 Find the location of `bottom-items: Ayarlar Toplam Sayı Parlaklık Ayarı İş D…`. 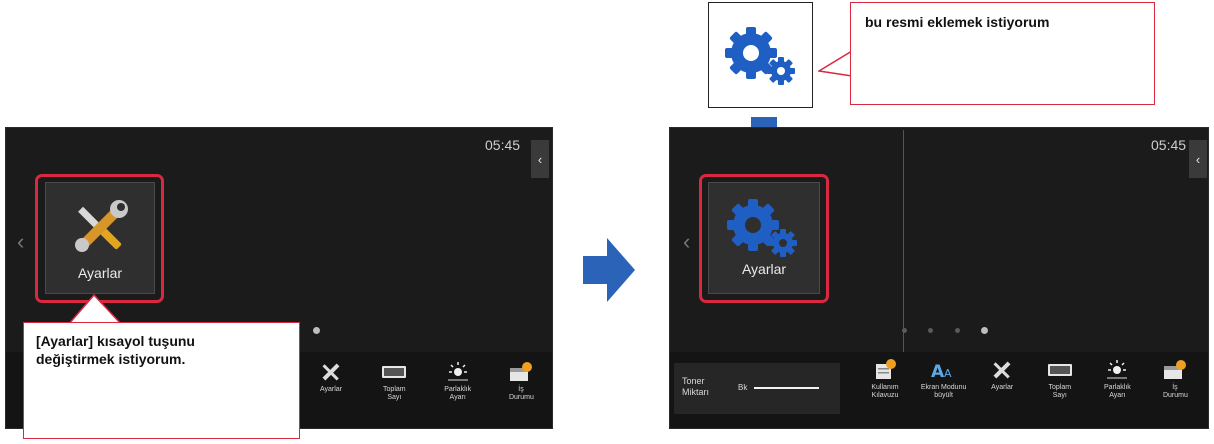

bottom-items: Ayarlar Toplam Sayı Parlaklık Ayarı İş D… is located at coordinates (426, 392).